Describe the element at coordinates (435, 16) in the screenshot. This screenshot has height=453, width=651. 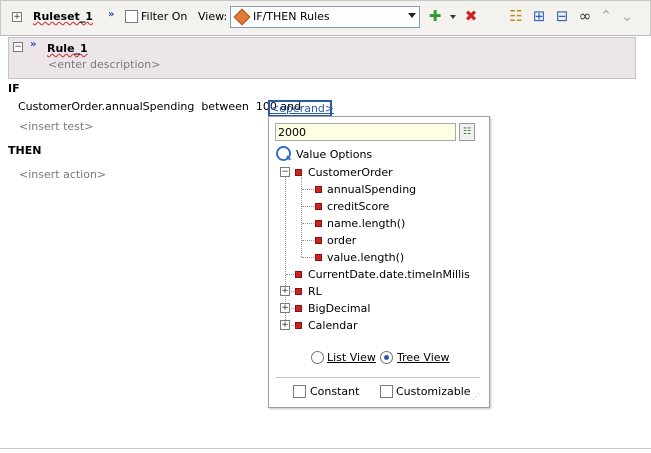
I see `add-icon: ✚` at that location.